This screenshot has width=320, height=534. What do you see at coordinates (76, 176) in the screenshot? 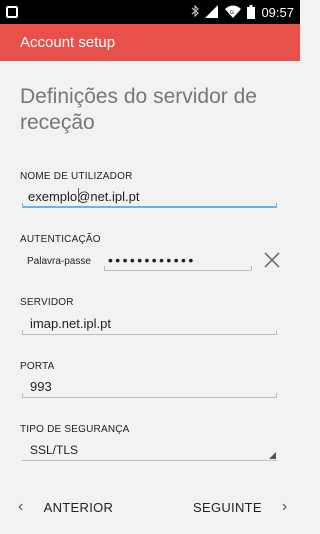
I see `username-label: NOME DE UTILIZADOR` at bounding box center [76, 176].